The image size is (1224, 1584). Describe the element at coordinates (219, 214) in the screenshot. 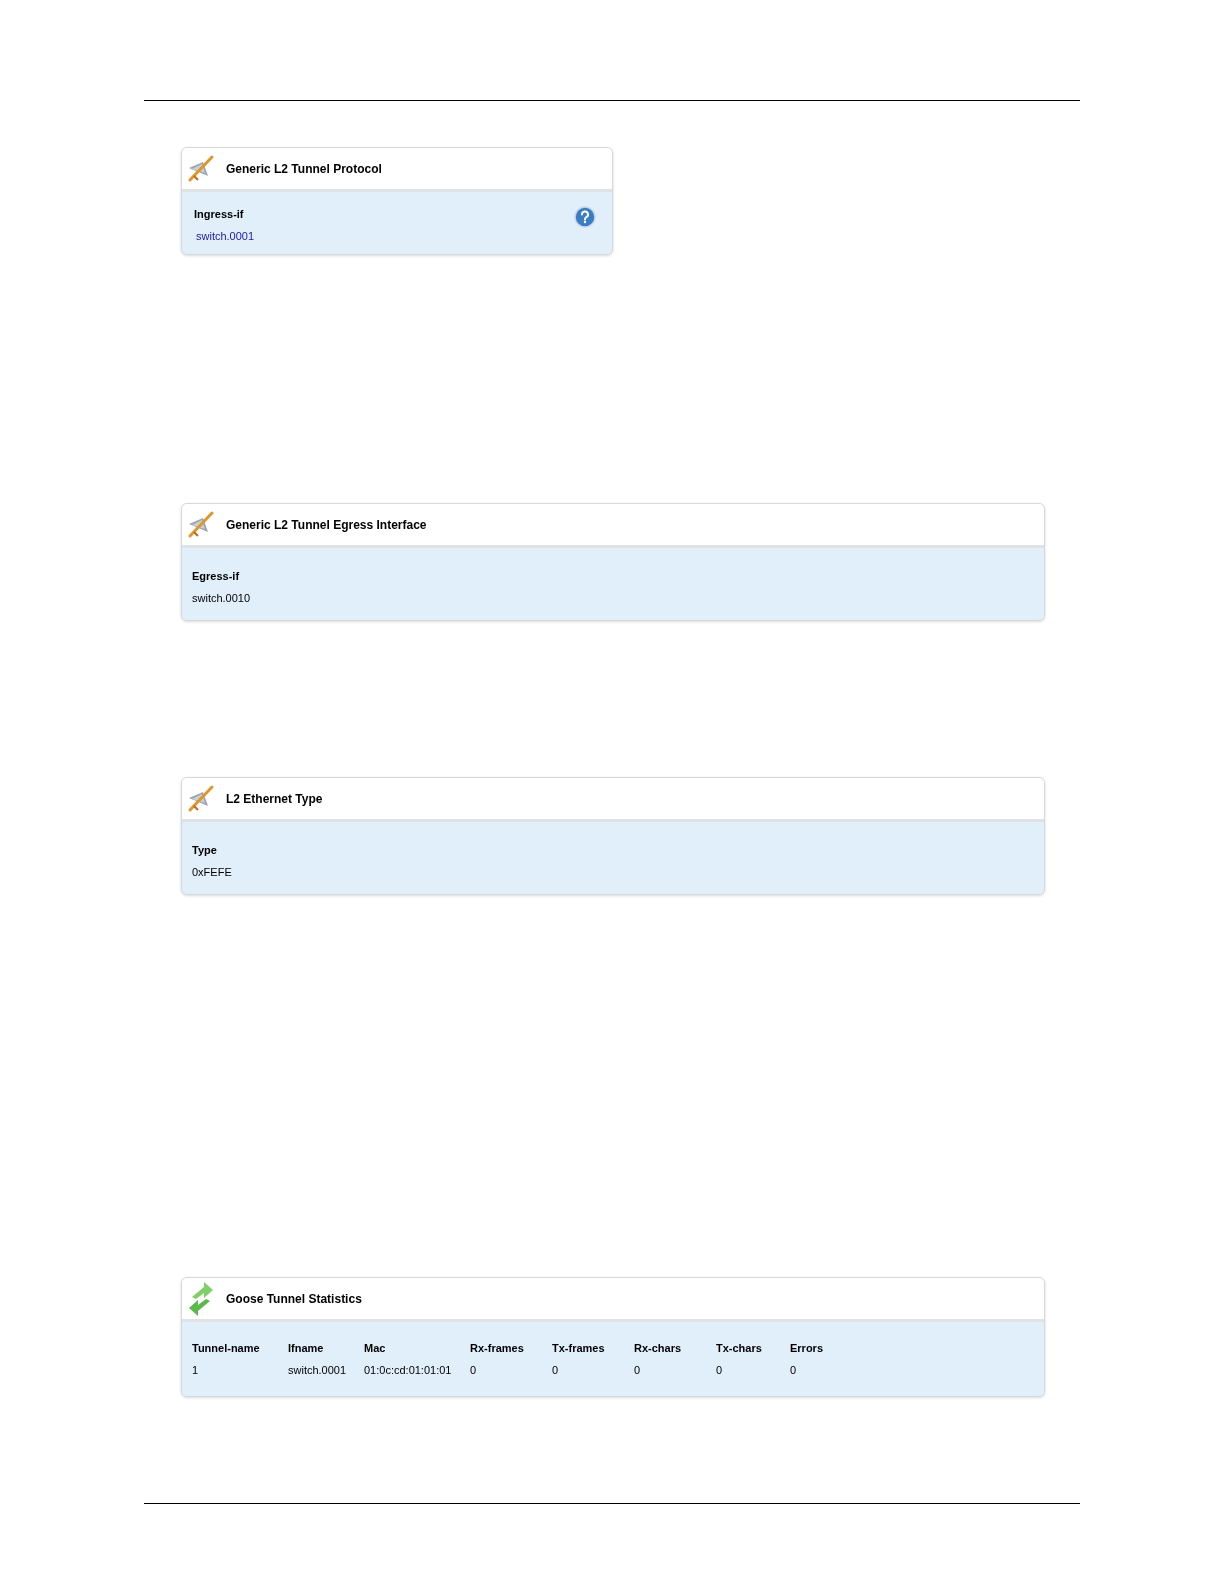

I see `field-label: Ingress-if` at that location.